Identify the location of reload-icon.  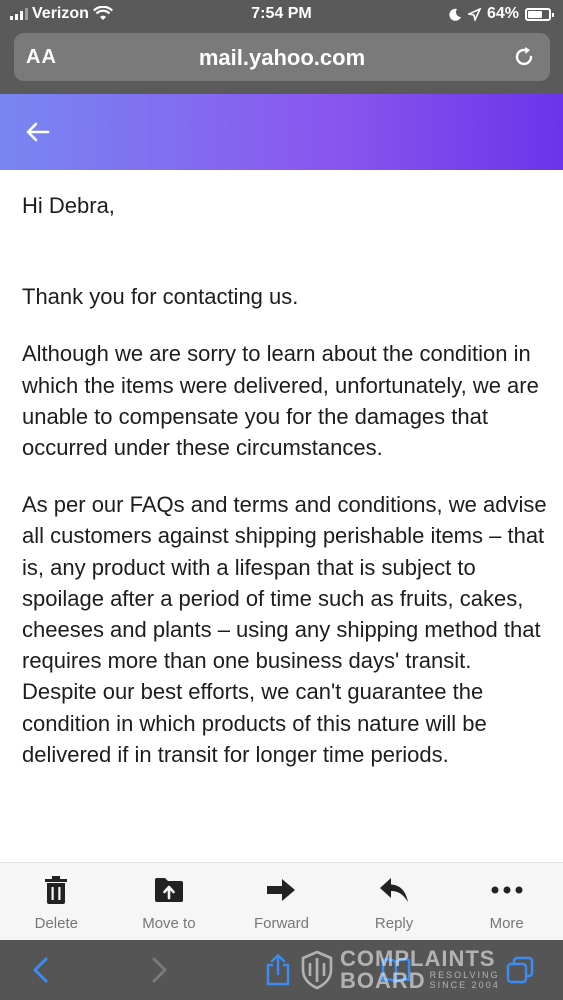
(524, 57).